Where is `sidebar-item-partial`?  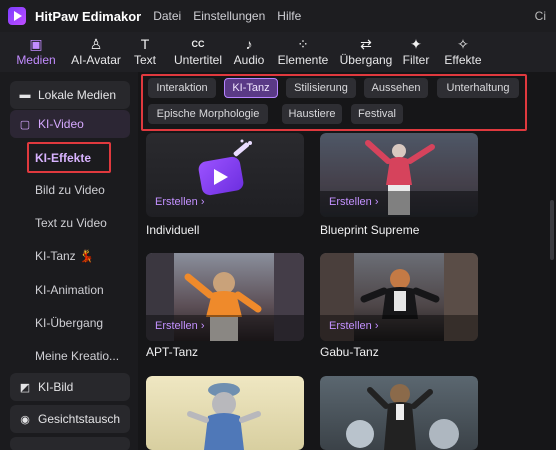
sidebar-item-partial is located at coordinates (70, 443).